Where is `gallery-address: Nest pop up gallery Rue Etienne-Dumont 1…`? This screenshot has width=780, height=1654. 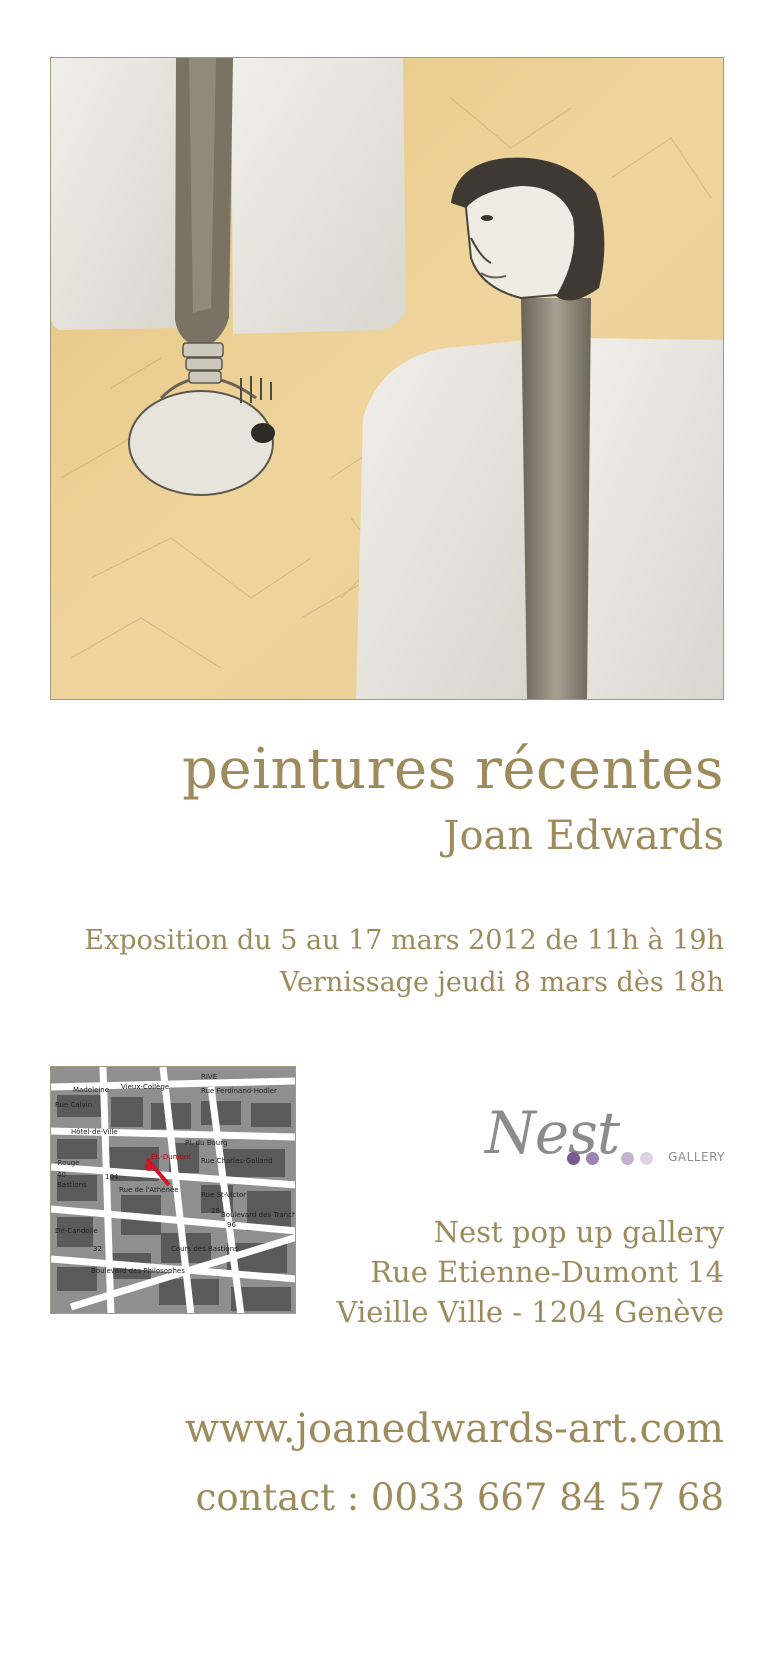 gallery-address: Nest pop up gallery Rue Etienne-Dumont 1… is located at coordinates (530, 1272).